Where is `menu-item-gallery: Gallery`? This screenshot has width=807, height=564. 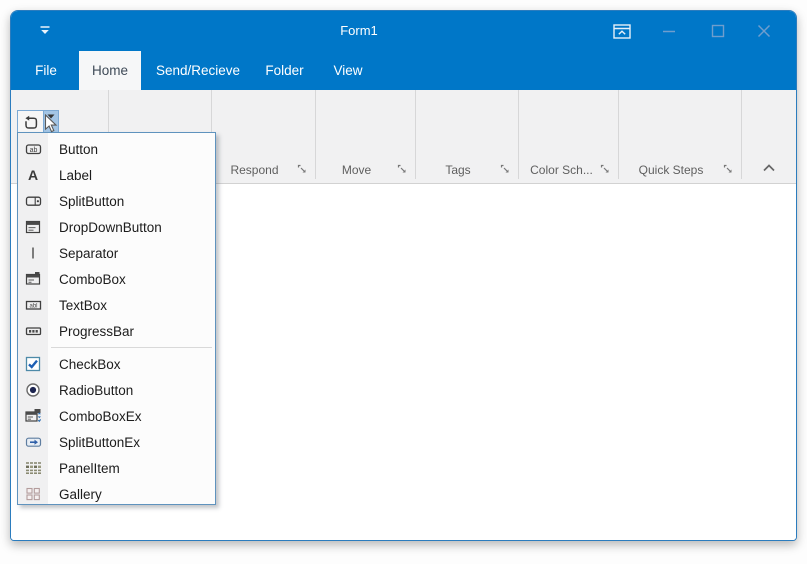 menu-item-gallery: Gallery is located at coordinates (116, 494).